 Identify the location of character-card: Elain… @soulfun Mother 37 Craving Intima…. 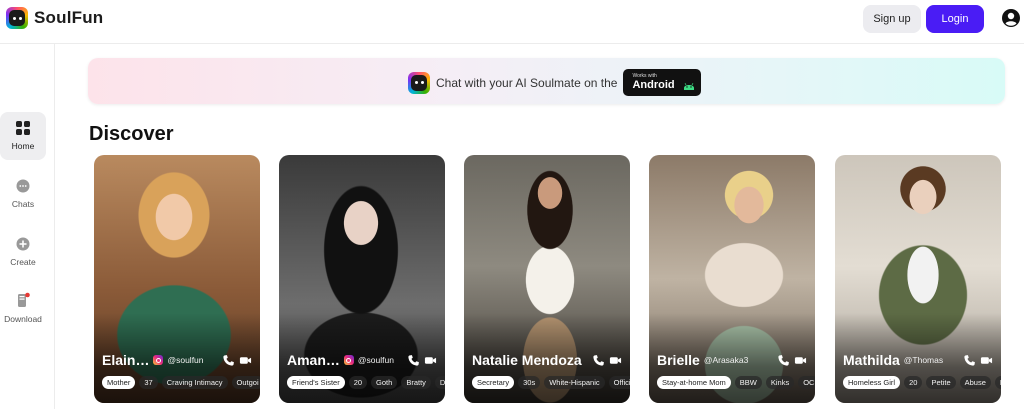
(177, 279).